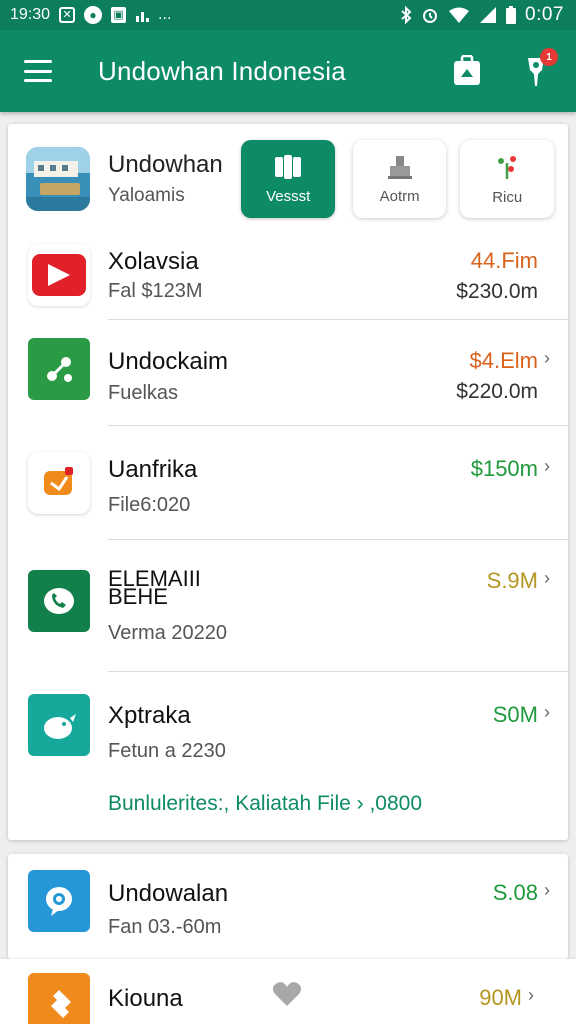 The image size is (576, 1024). Describe the element at coordinates (406, 15) in the screenshot. I see `bluetooth-icon` at that location.